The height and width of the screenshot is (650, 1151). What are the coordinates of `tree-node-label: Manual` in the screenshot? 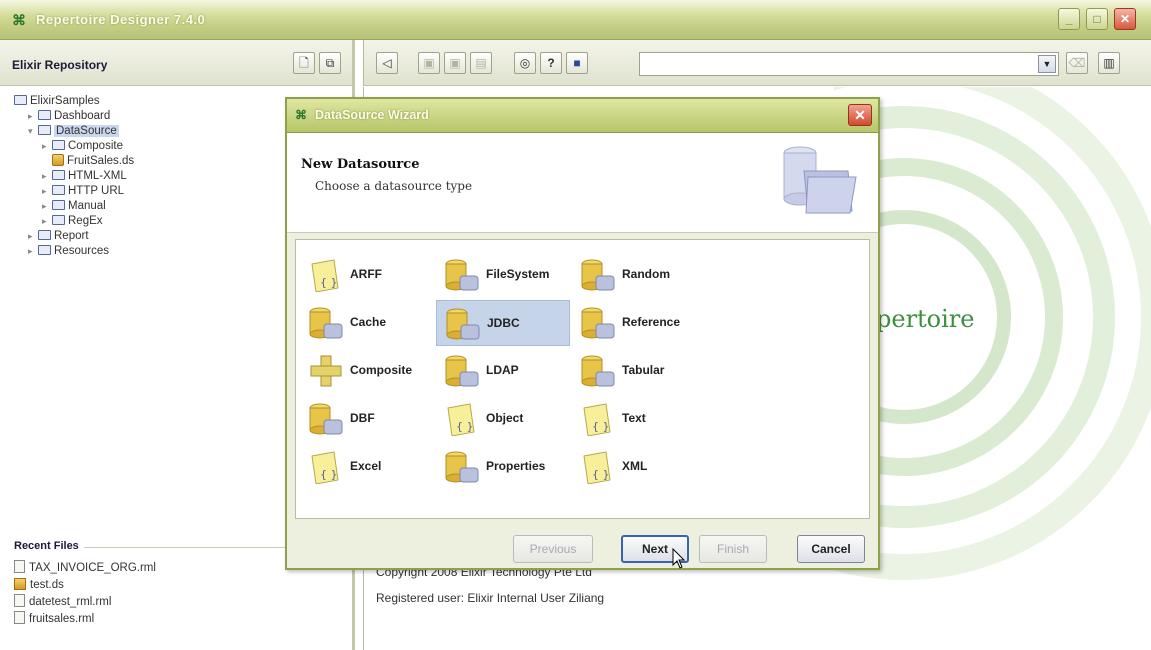 It's located at (87, 206).